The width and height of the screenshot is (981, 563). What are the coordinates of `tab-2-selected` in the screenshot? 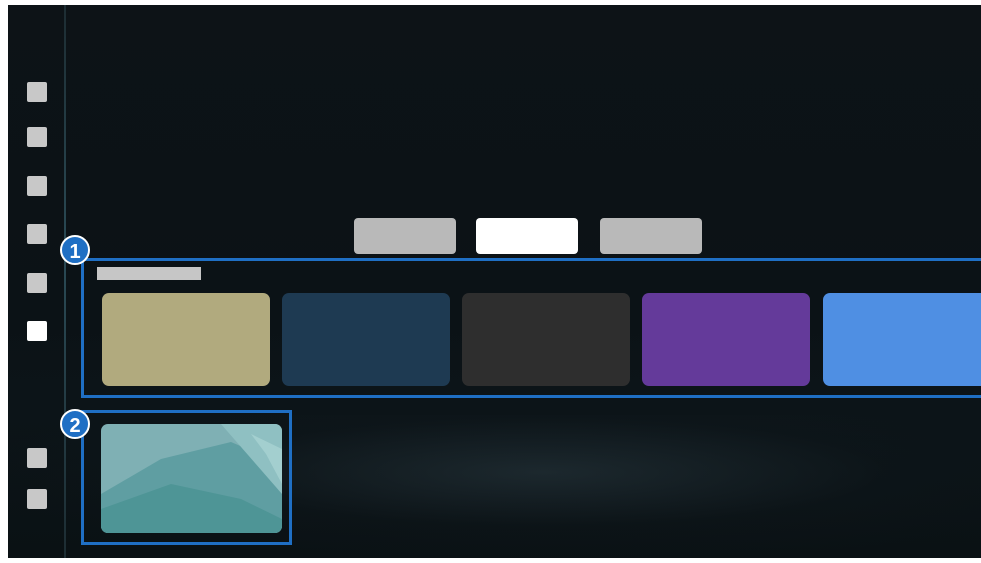 It's located at (527, 236).